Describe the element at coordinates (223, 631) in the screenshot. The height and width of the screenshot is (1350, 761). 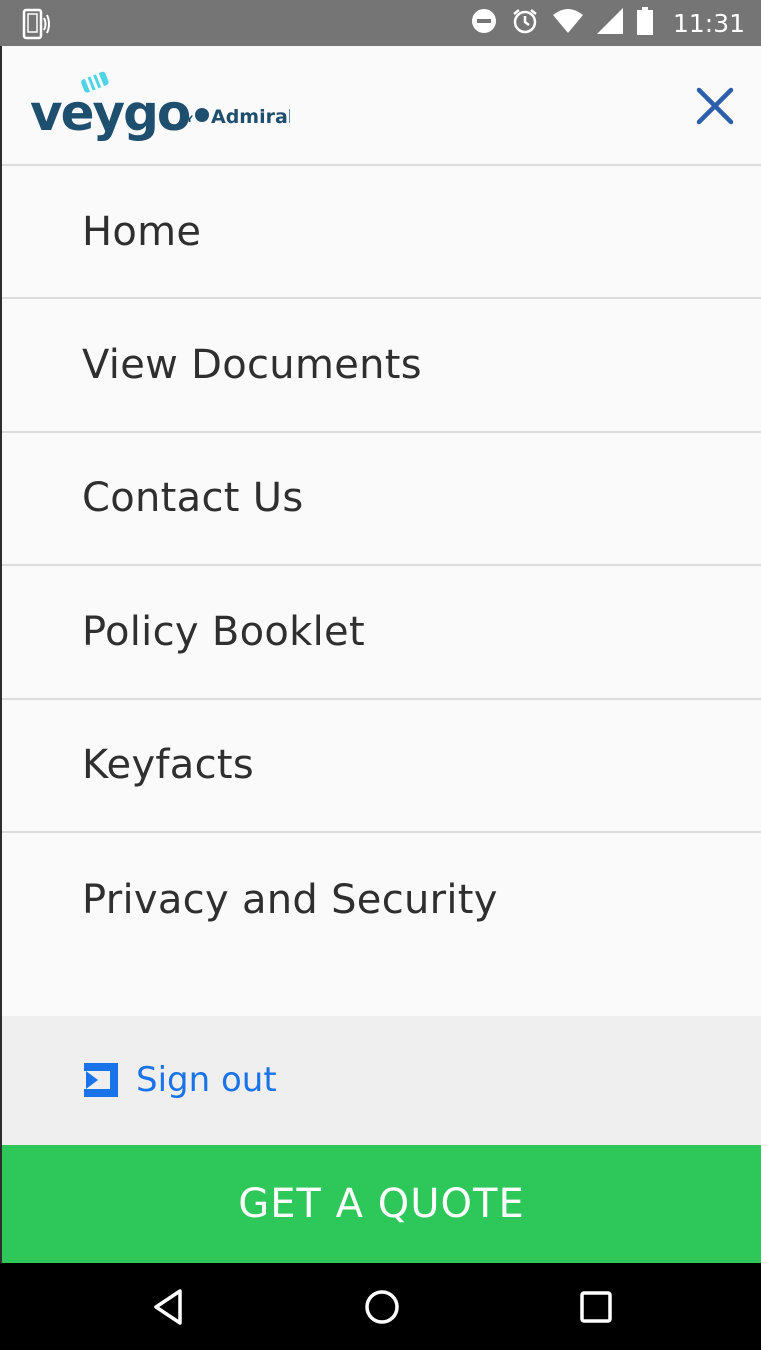
I see `menu-item-label: Policy Booklet` at that location.